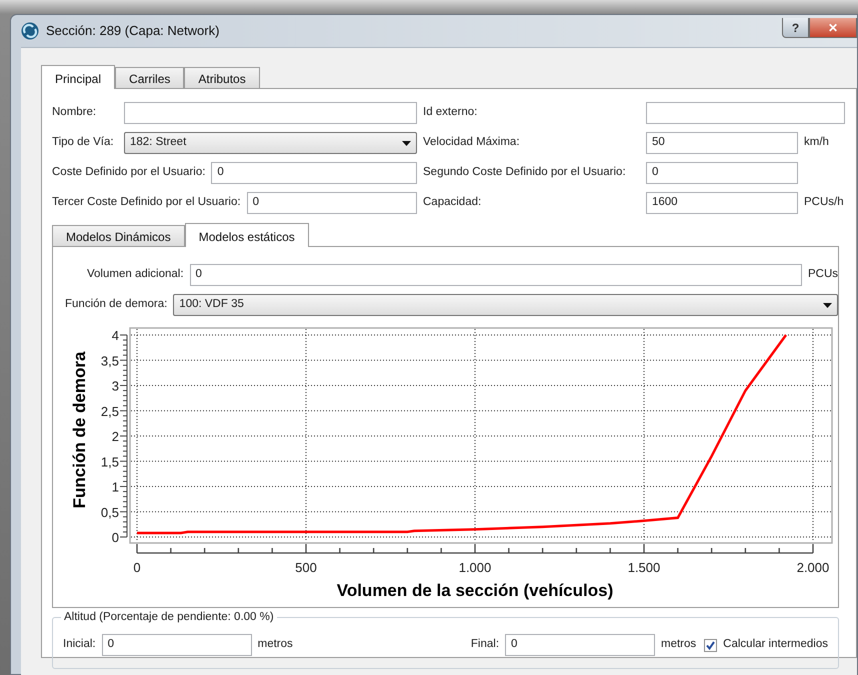  What do you see at coordinates (816, 142) in the screenshot?
I see `unit-label: km/h` at bounding box center [816, 142].